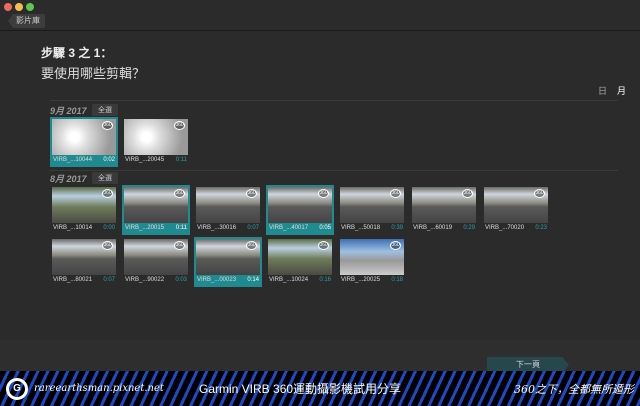  I want to click on clip-thumbnail: 360 VIRB_...30016 0:07, so click(228, 210).